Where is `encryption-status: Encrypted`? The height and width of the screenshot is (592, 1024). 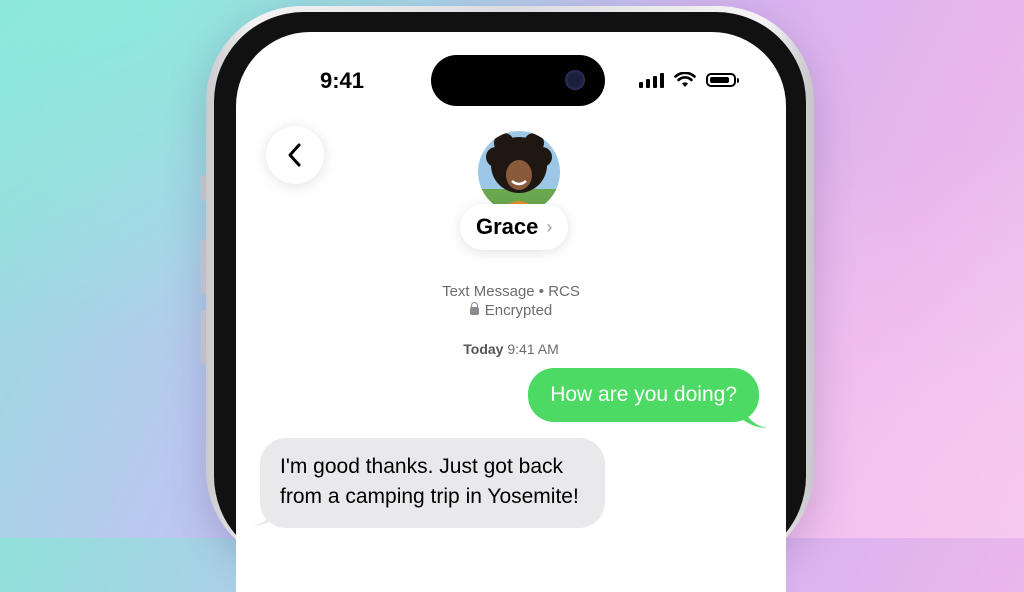 encryption-status: Encrypted is located at coordinates (511, 310).